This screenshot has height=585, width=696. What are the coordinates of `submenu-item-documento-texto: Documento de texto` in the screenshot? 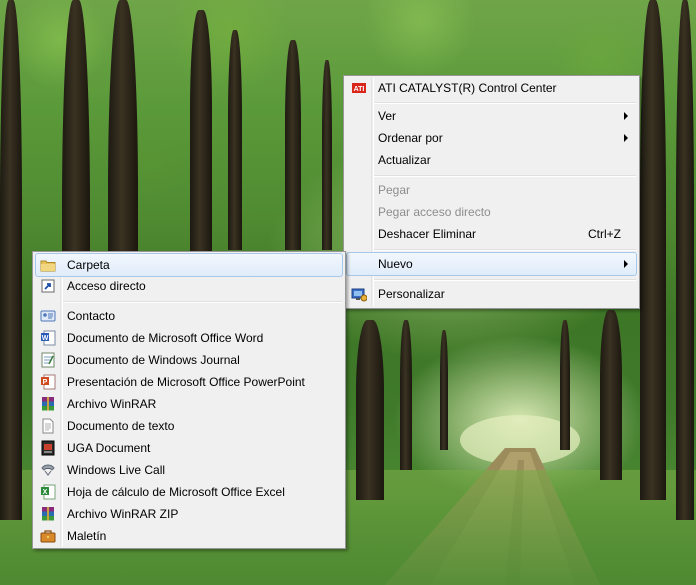 It's located at (189, 426).